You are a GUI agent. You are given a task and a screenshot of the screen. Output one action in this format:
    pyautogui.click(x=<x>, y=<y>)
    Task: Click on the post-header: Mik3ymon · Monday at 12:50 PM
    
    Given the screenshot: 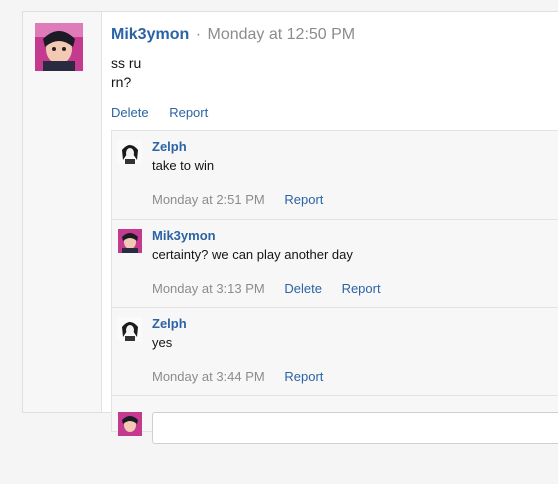 What is the action you would take?
    pyautogui.click(x=233, y=35)
    